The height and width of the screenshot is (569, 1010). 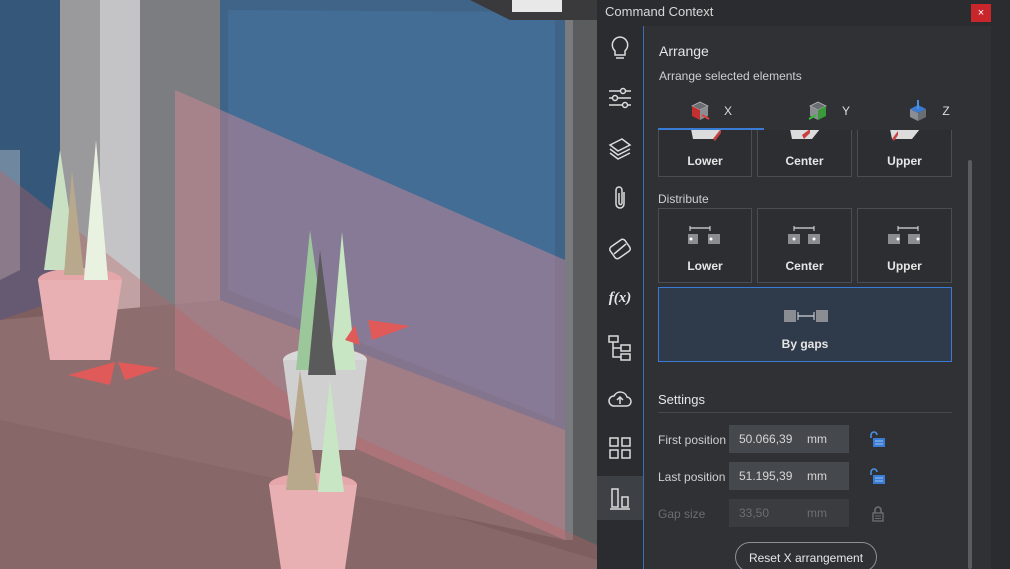 I want to click on axis-x-cube-icon, so click(x=700, y=110).